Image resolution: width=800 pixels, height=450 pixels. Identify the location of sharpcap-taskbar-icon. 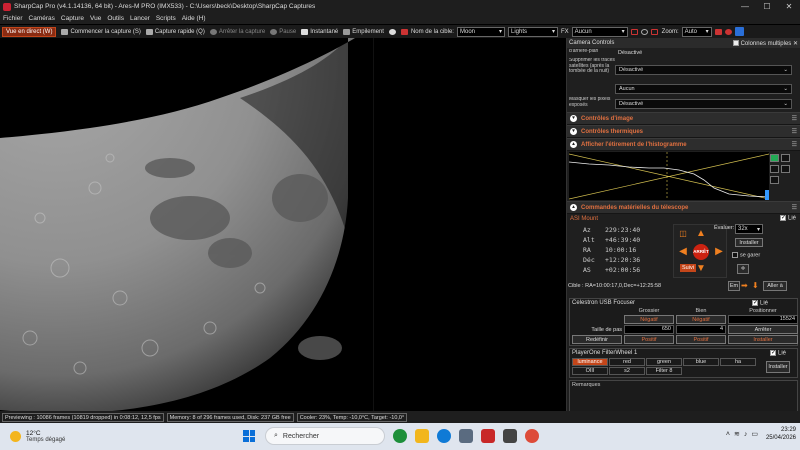
(488, 436).